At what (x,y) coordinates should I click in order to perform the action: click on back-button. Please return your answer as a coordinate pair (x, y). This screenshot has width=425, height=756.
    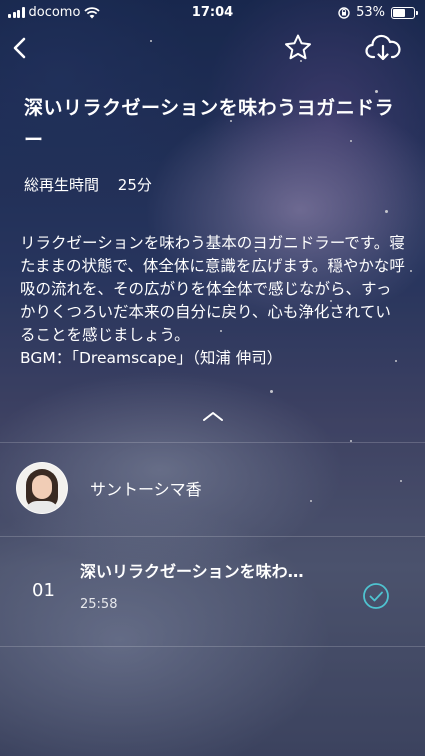
    Looking at the image, I should click on (20, 48).